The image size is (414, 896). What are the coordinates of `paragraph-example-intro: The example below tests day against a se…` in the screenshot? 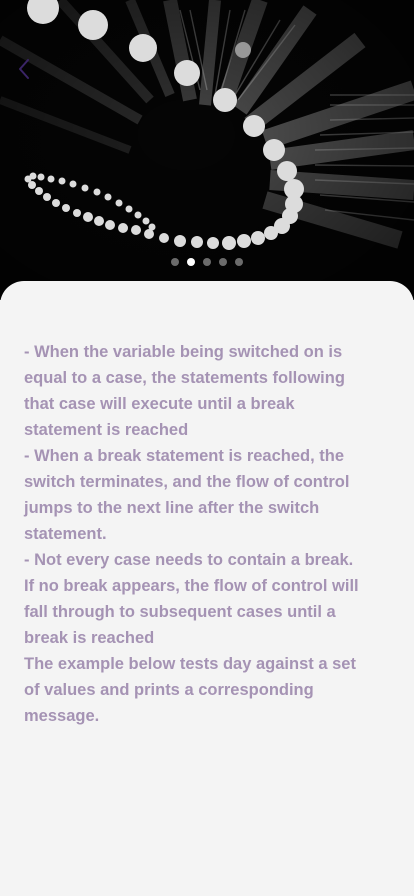 It's located at (190, 690).